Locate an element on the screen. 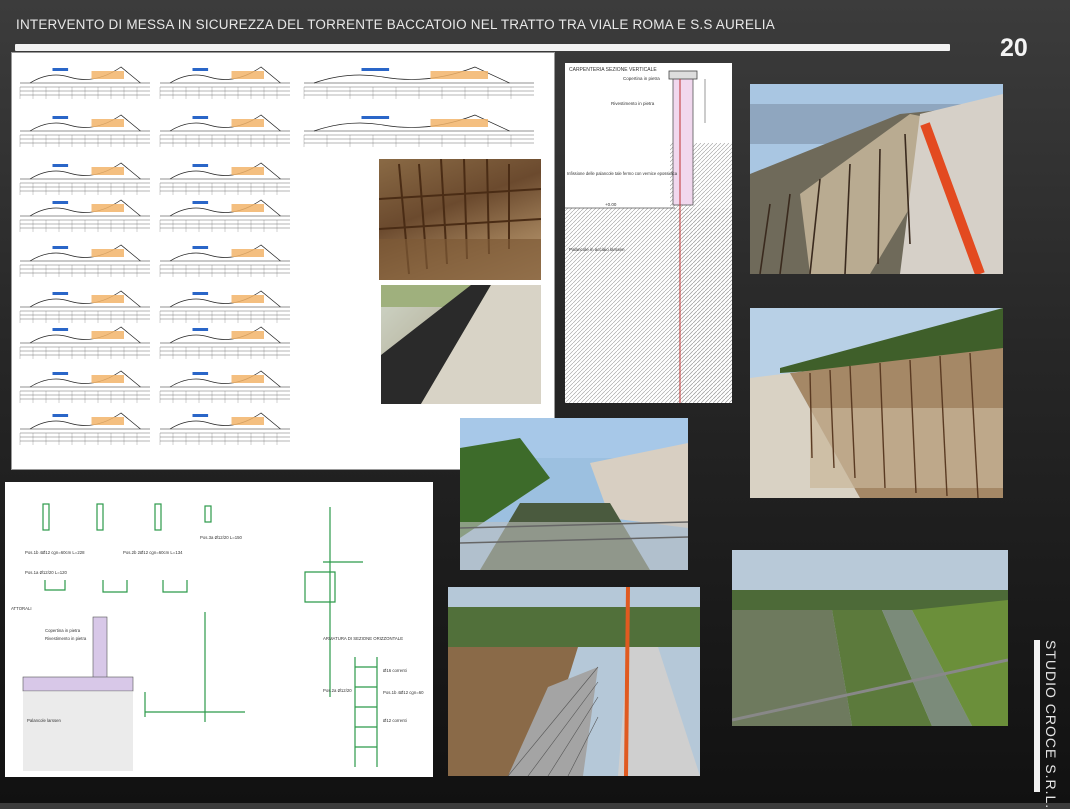 The width and height of the screenshot is (1070, 809). canal-banks-illustration is located at coordinates (870, 638).